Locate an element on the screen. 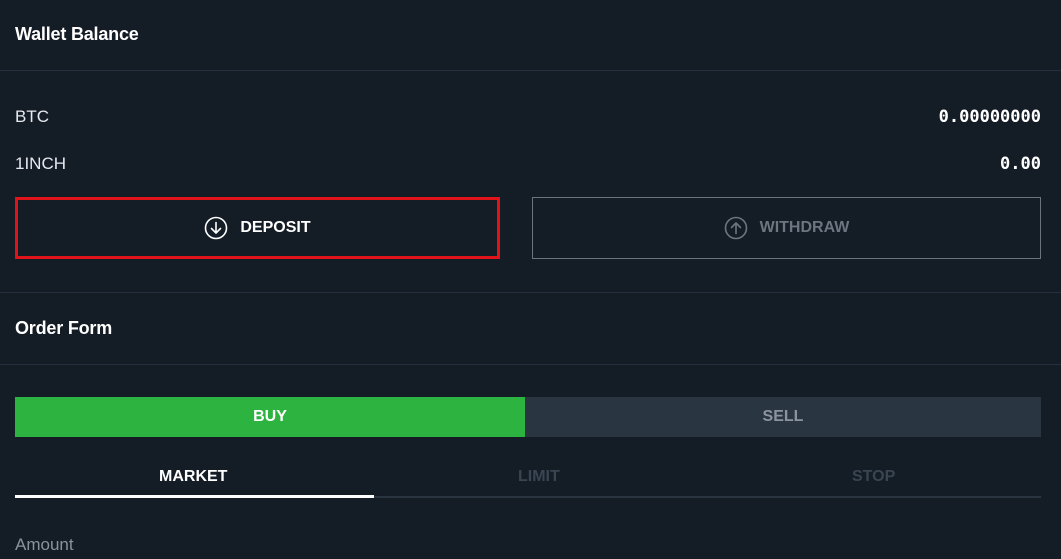  tab-stop: STOP is located at coordinates (873, 477).